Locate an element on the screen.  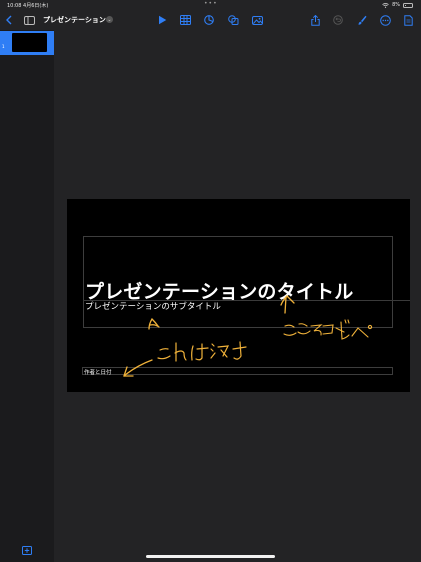
handwriting-copy-note is located at coordinates (328, 329).